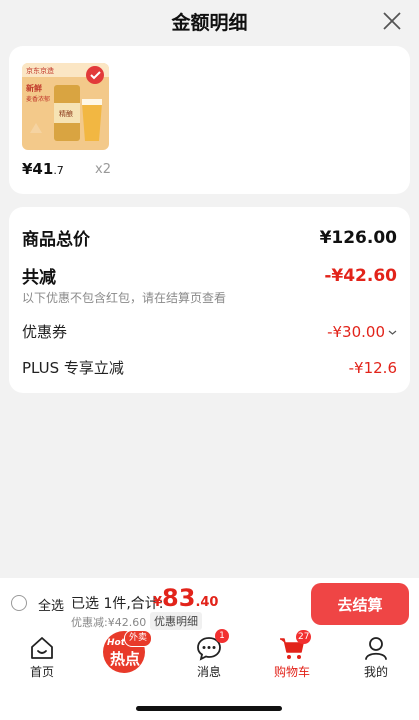 The width and height of the screenshot is (419, 720). What do you see at coordinates (124, 298) in the screenshot?
I see `discount-note: 以下优惠不包含红包，请在结算页查看` at bounding box center [124, 298].